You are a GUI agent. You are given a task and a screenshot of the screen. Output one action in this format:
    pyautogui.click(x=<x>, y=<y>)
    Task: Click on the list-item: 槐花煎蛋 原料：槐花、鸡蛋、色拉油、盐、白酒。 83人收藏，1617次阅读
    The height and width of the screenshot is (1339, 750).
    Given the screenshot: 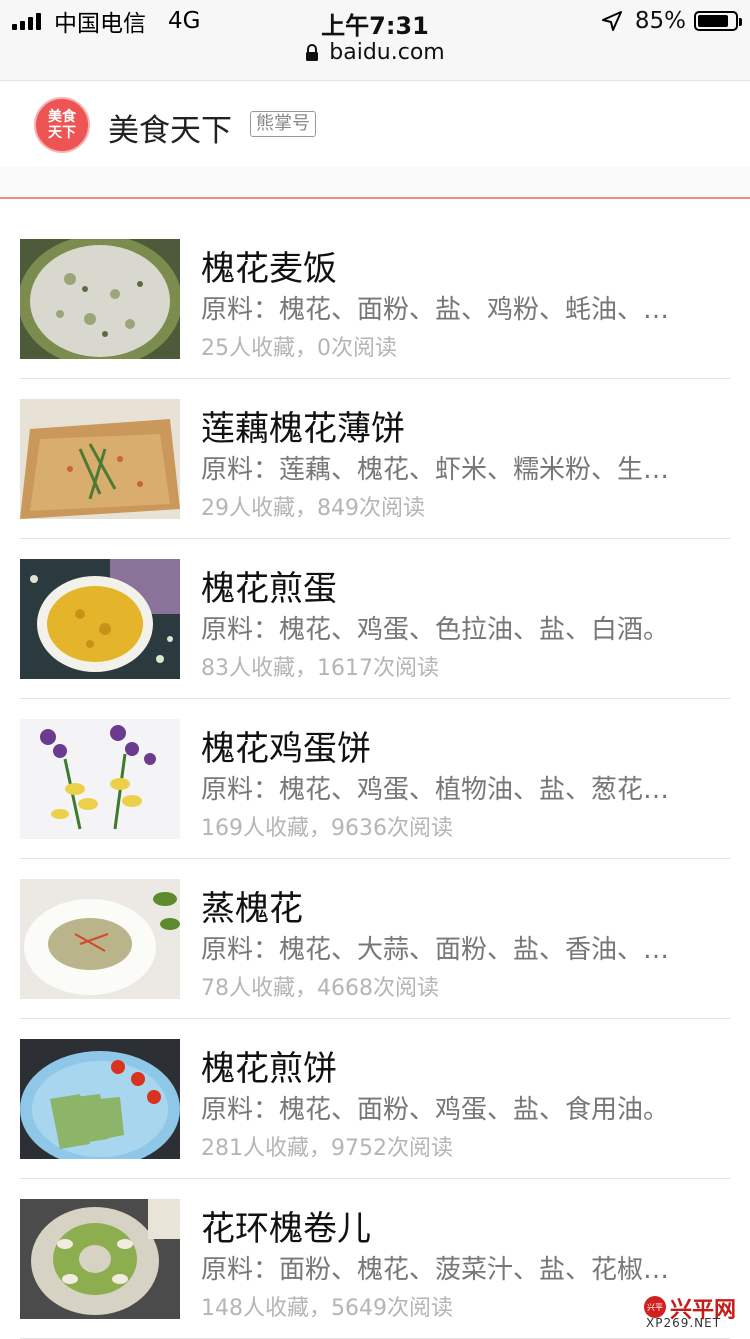 What is the action you would take?
    pyautogui.click(x=375, y=619)
    